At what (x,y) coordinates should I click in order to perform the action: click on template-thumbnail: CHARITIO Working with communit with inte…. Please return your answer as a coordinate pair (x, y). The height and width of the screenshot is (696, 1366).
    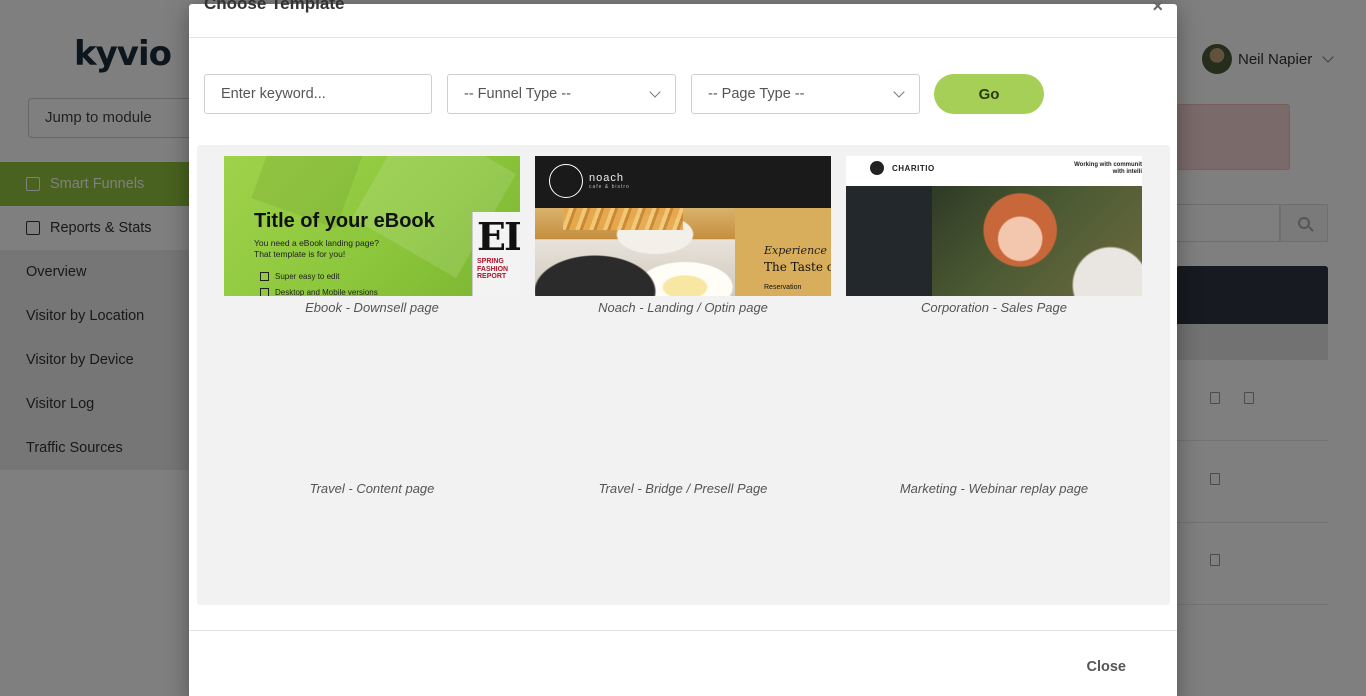
    Looking at the image, I should click on (994, 226).